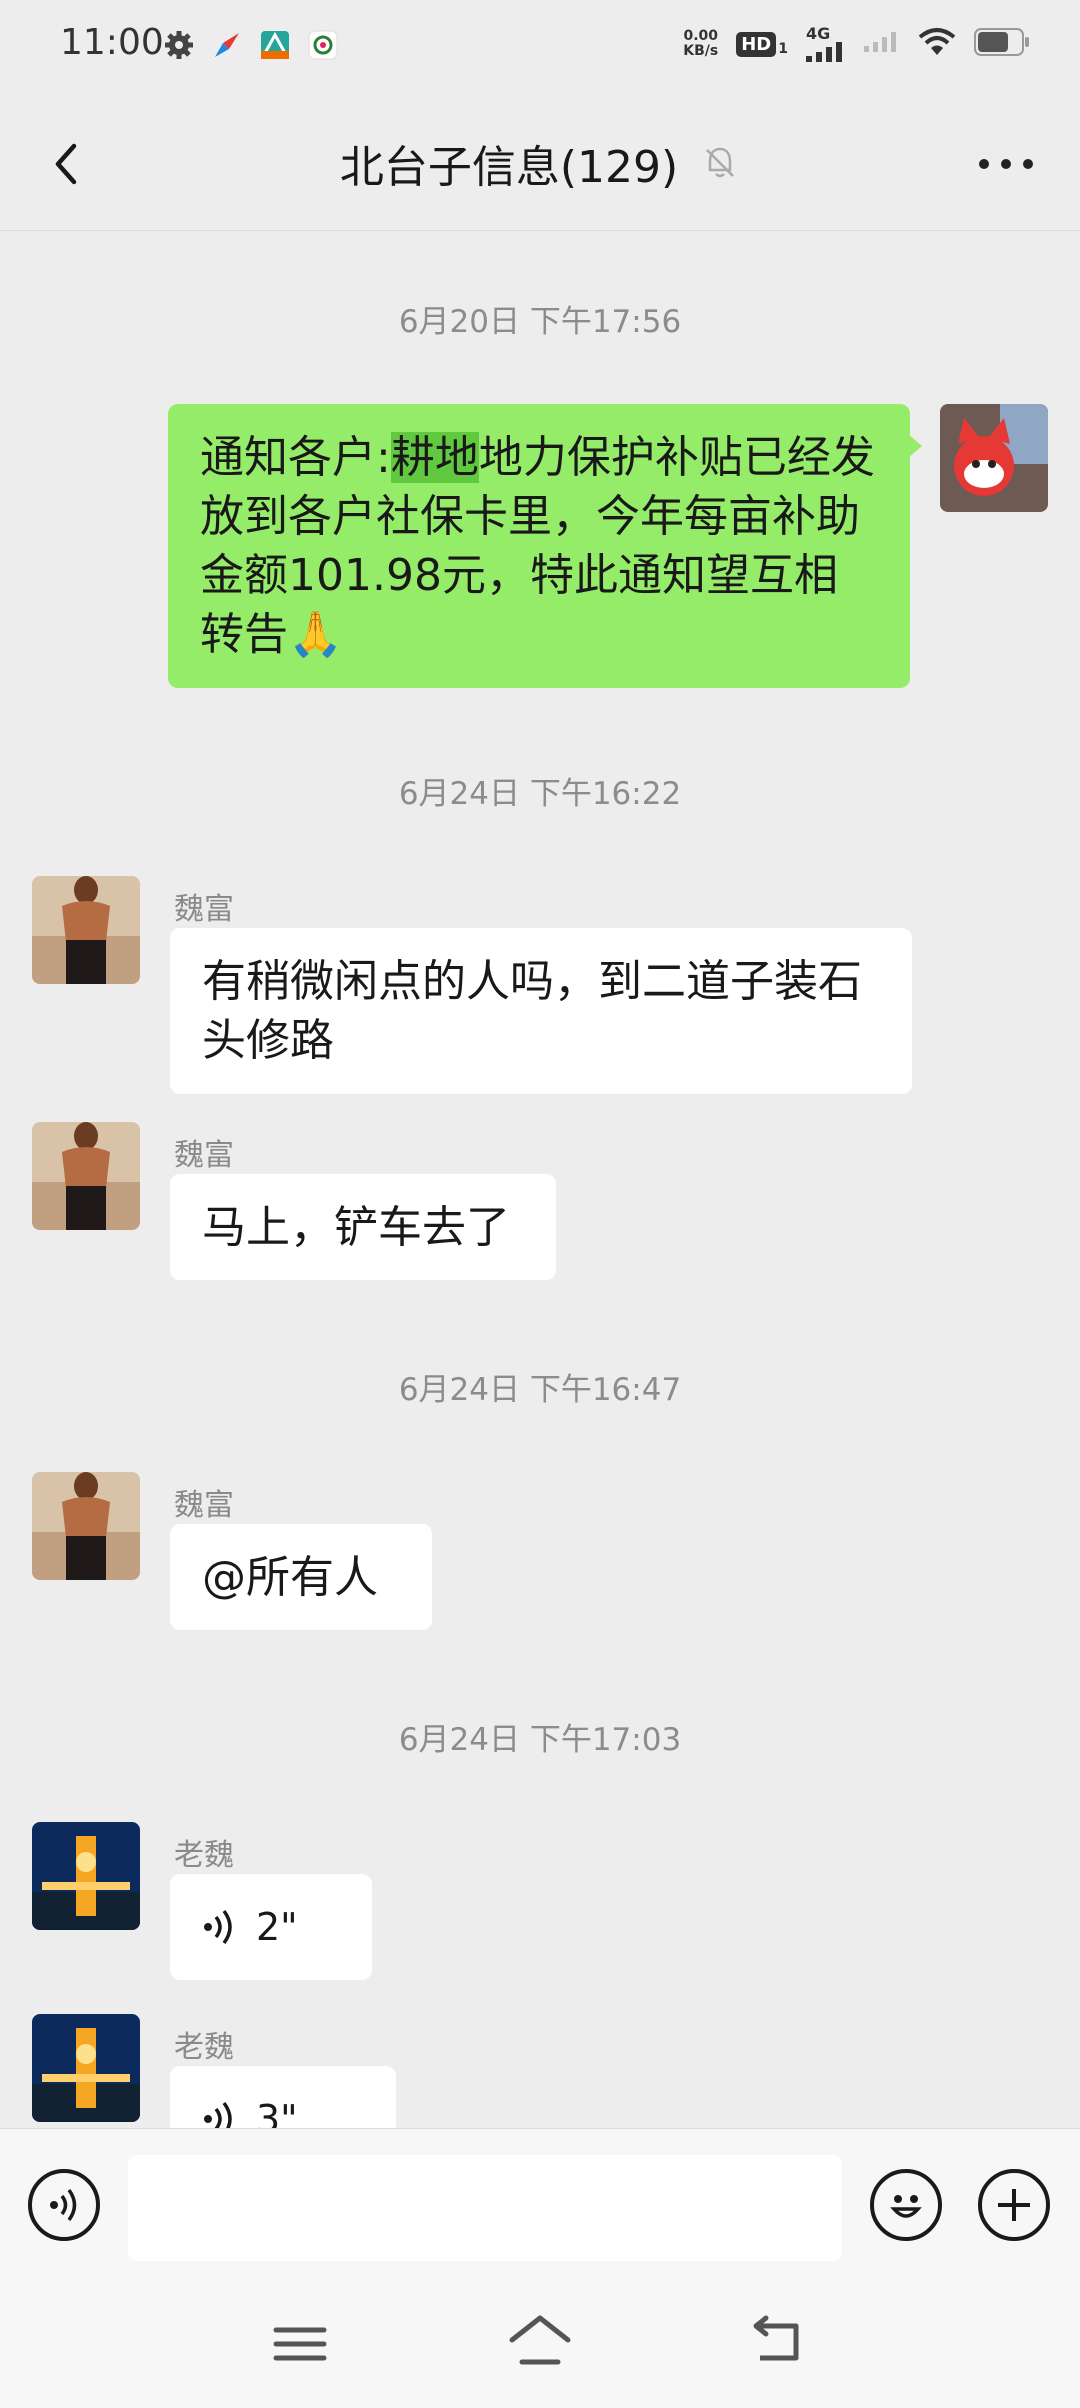  Describe the element at coordinates (856, 44) in the screenshot. I see `status-right-group: 0.00 KB/s HD 1 4G` at that location.